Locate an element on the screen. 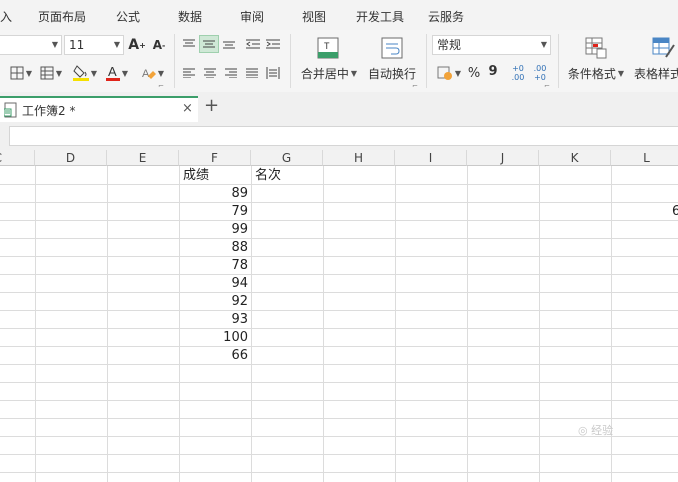  score-cell: 92 is located at coordinates (214, 301).